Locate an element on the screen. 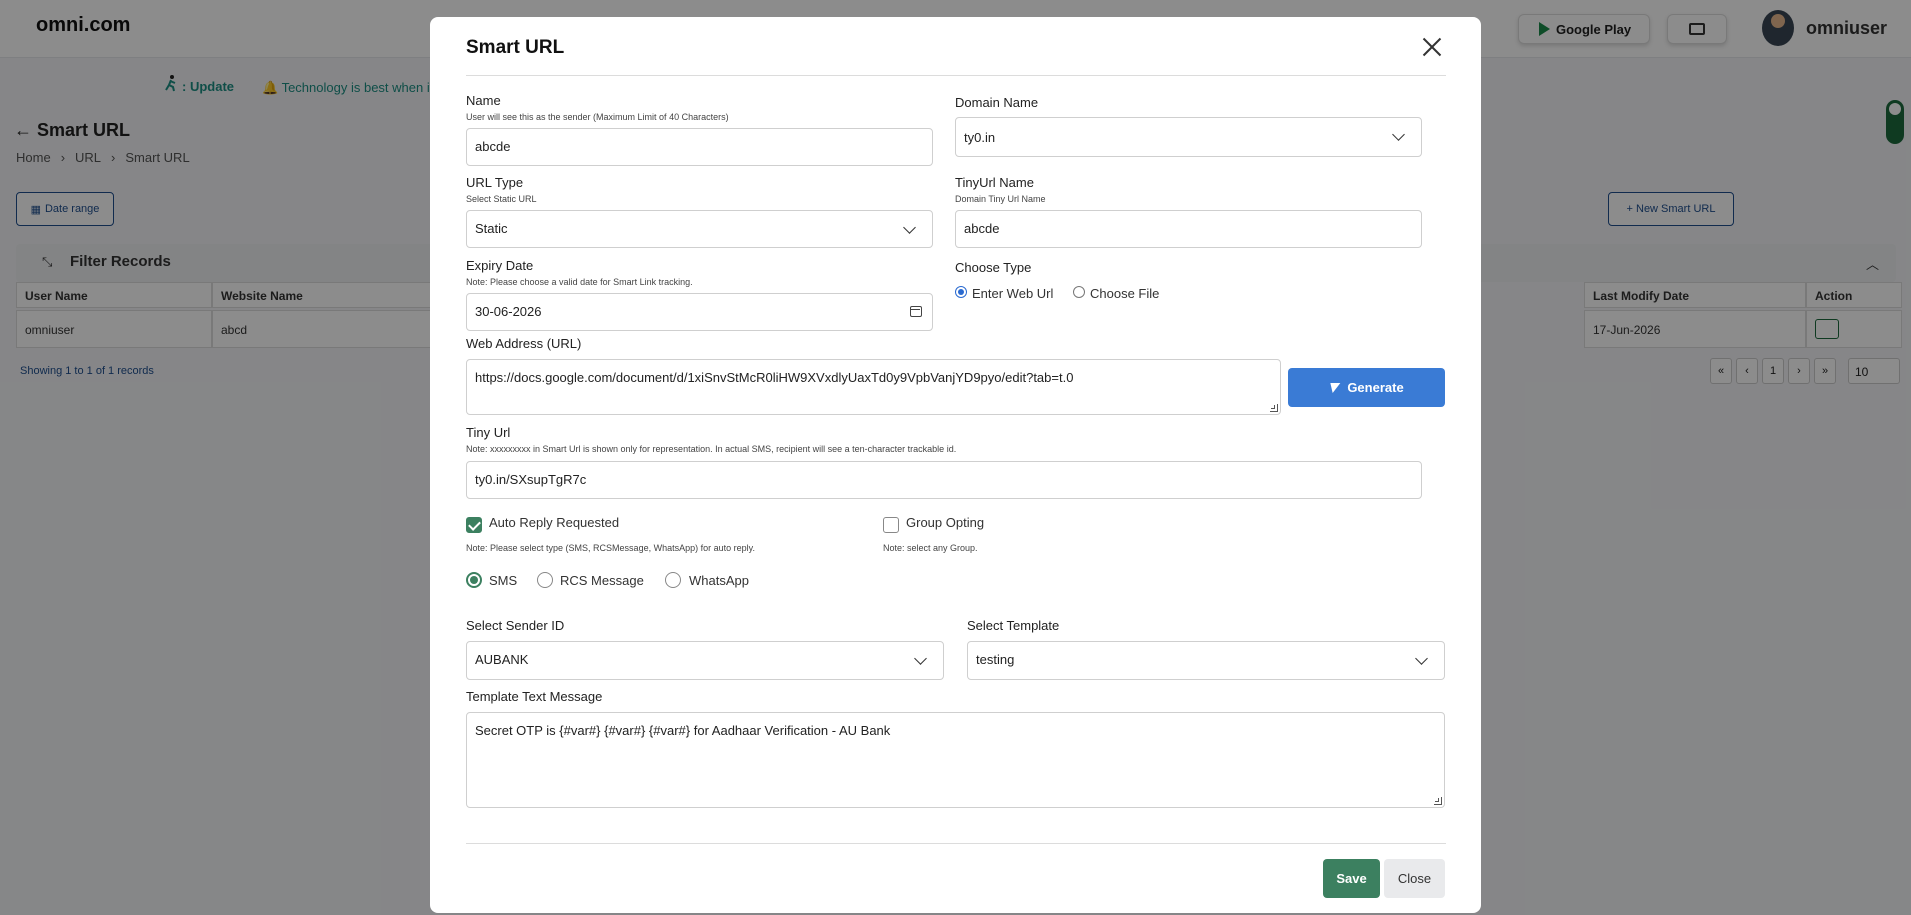  tiny-url-input: ty0.in/SXsupTgR7c is located at coordinates (944, 480).